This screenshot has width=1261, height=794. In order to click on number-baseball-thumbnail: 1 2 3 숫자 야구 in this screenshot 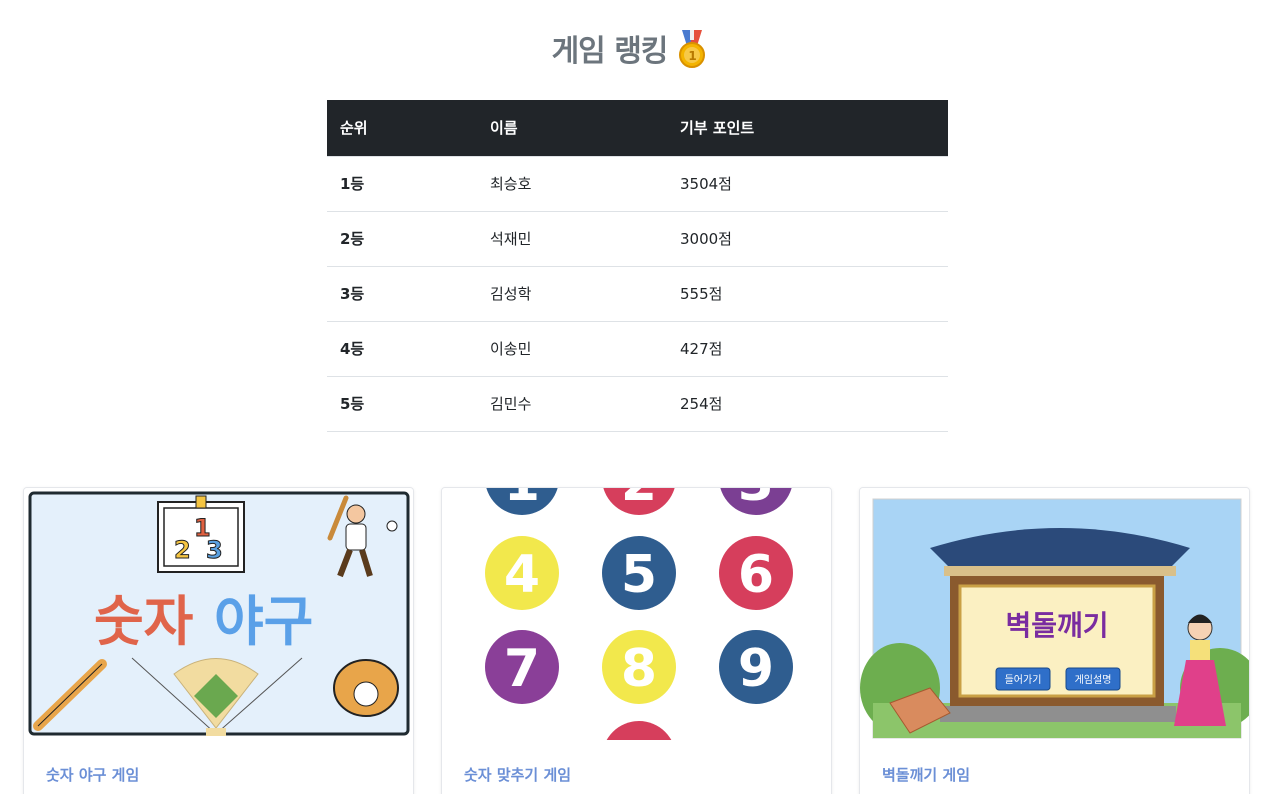, I will do `click(218, 614)`.